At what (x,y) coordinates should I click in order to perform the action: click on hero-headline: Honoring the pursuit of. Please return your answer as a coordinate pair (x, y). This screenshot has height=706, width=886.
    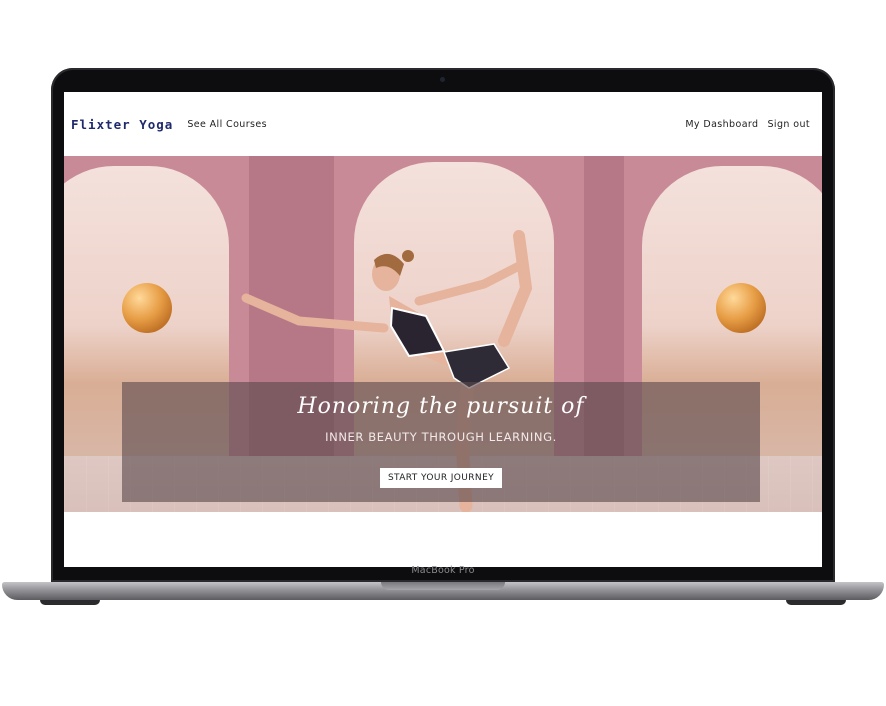
    Looking at the image, I should click on (441, 406).